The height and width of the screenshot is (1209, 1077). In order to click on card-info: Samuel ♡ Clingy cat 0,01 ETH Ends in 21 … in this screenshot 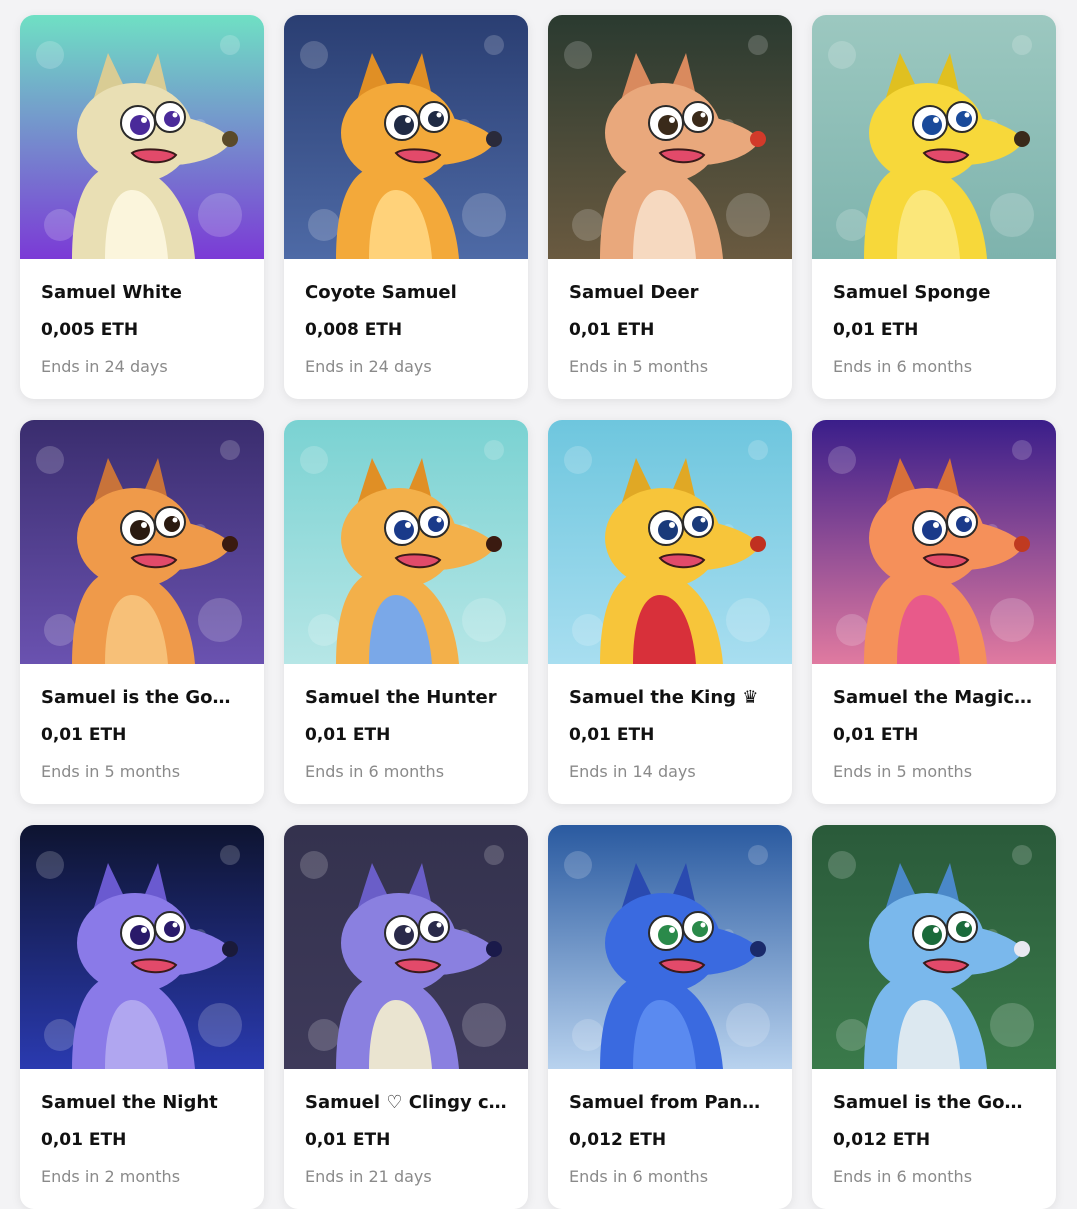, I will do `click(406, 1129)`.